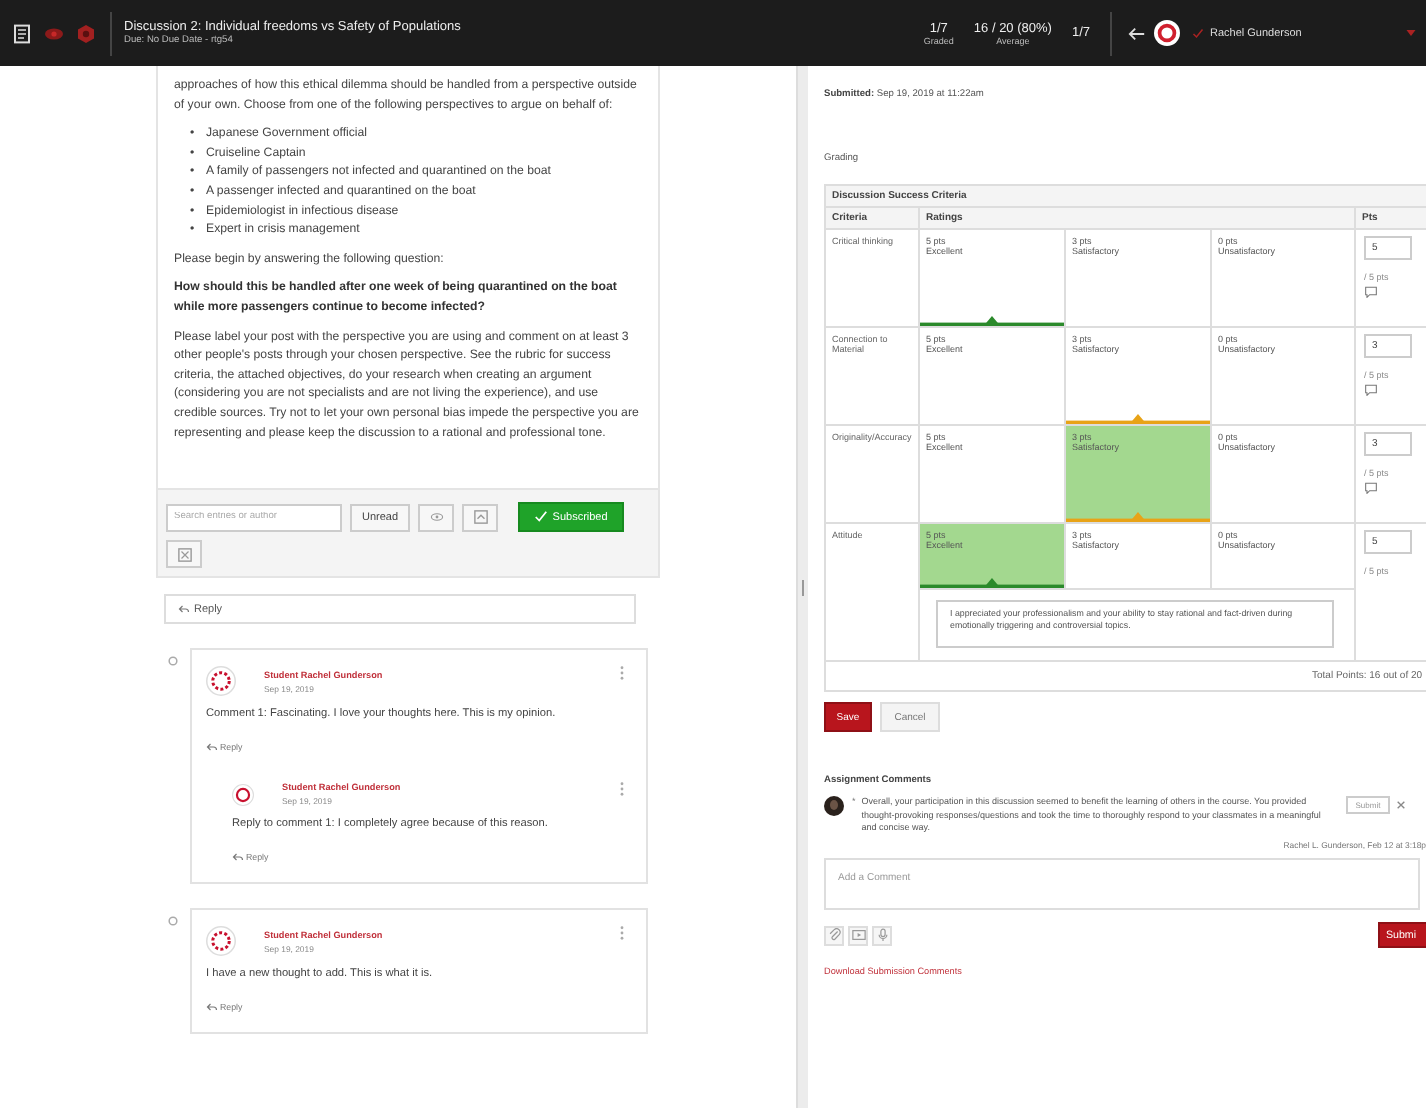 The image size is (1426, 1108). Describe the element at coordinates (1137, 33) in the screenshot. I see `arrow-left-icon` at that location.